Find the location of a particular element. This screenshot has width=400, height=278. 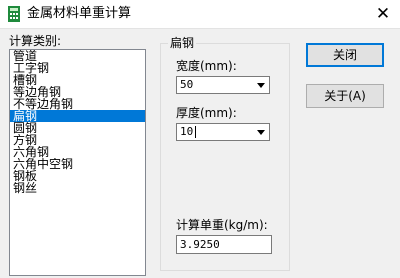

list-item: 六角中空钢 is located at coordinates (77, 164).